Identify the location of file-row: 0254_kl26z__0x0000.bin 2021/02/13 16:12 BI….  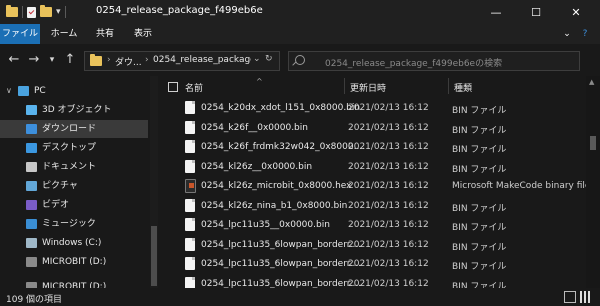
(372, 167).